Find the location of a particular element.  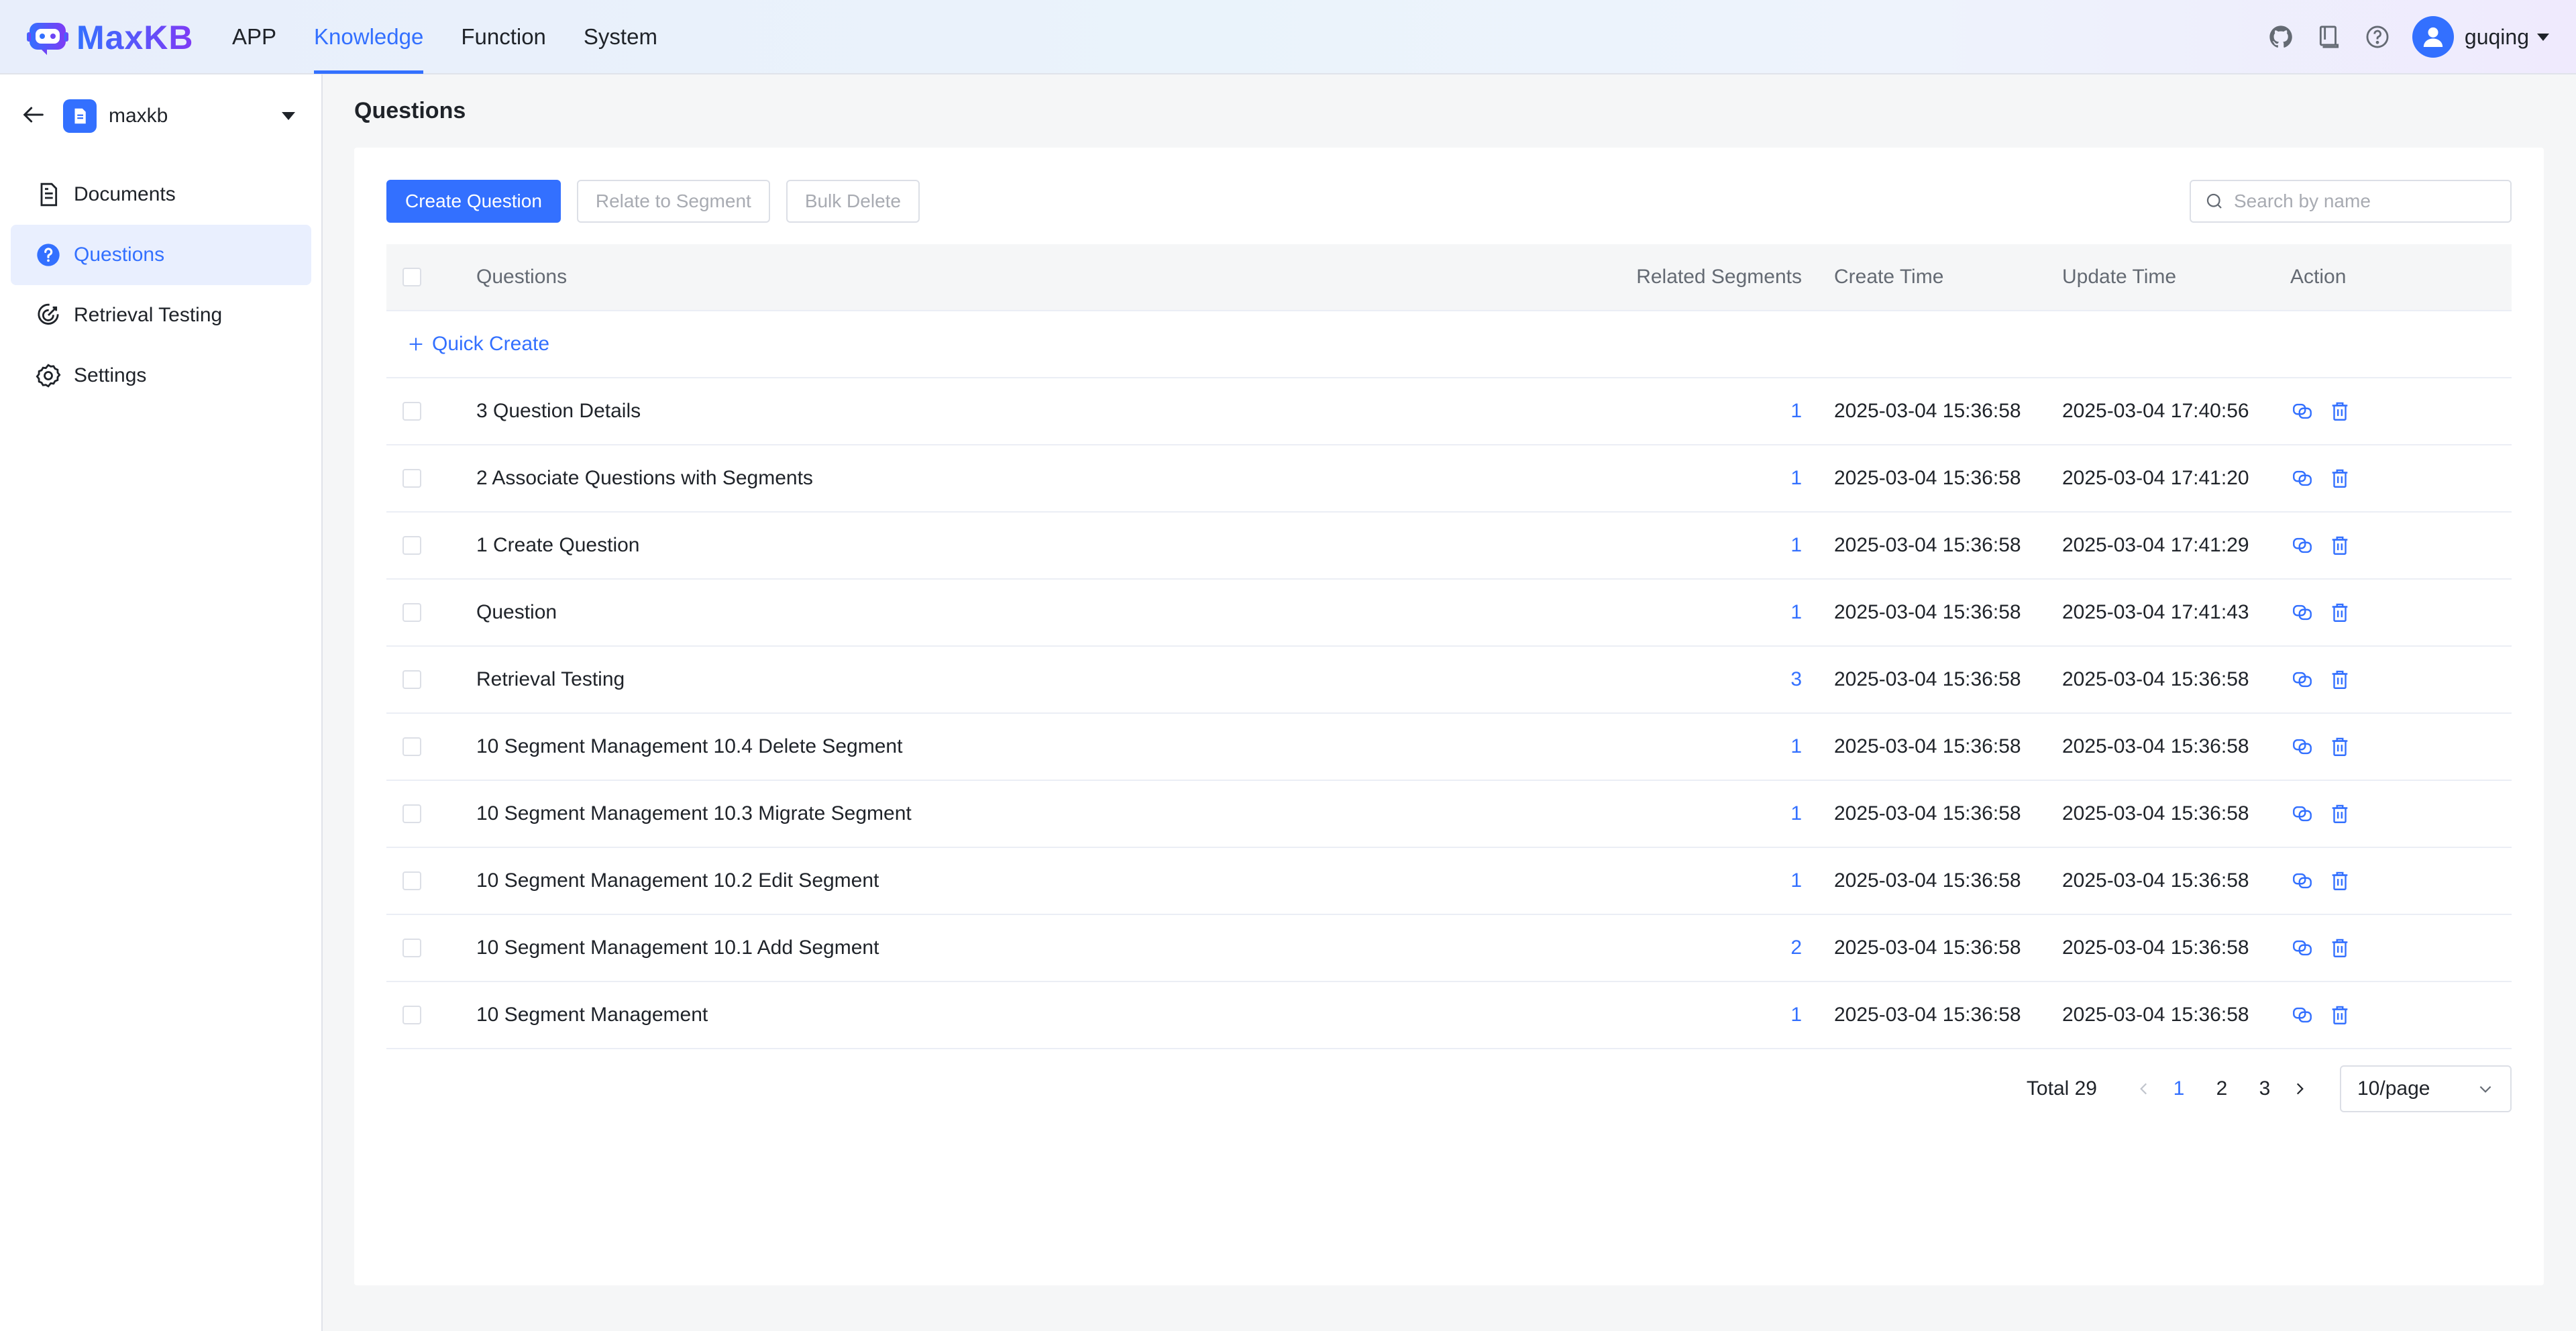

update-time: 2025-03-04 17:41:20 is located at coordinates (2155, 478).